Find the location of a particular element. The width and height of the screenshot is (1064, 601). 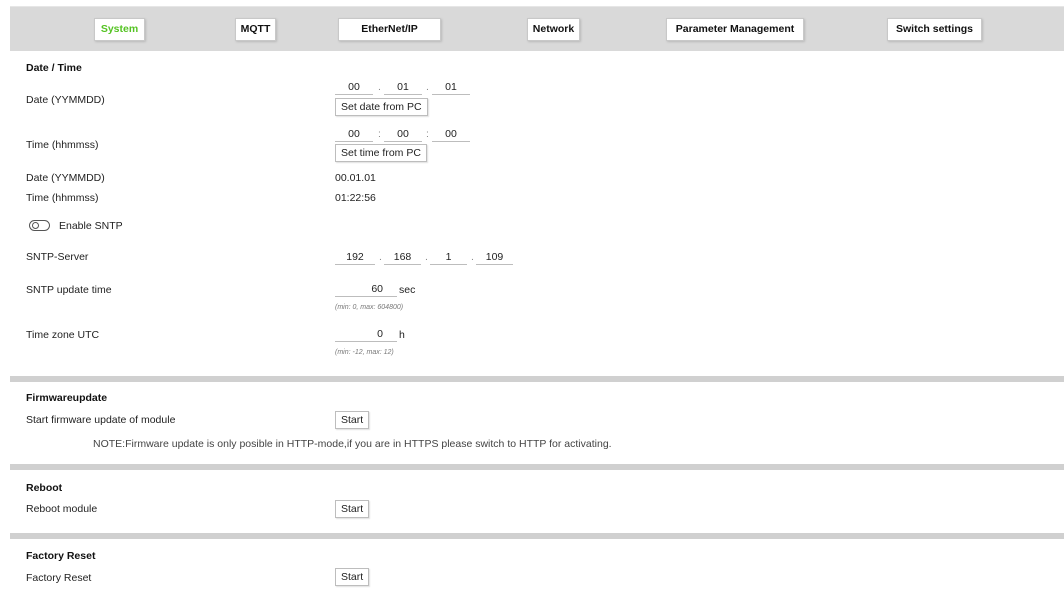

time-hour-input is located at coordinates (354, 134).